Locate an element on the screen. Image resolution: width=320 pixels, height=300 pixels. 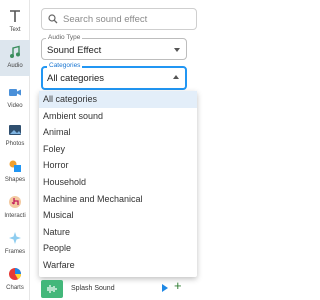
rail-item-interactions: Interacti is located at coordinates (15, 208).